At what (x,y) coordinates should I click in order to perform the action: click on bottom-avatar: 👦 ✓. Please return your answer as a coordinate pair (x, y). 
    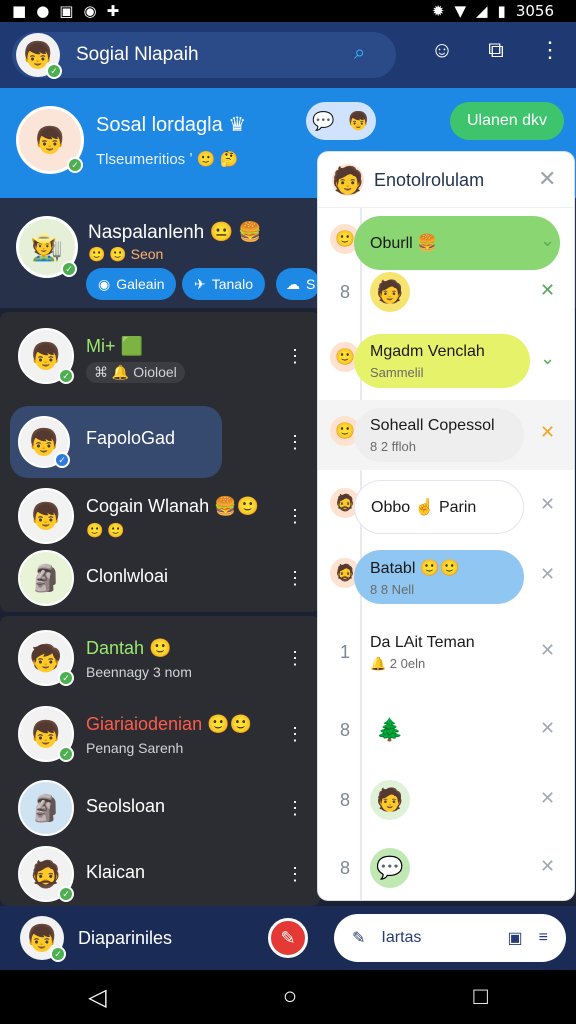
    Looking at the image, I should click on (43, 939).